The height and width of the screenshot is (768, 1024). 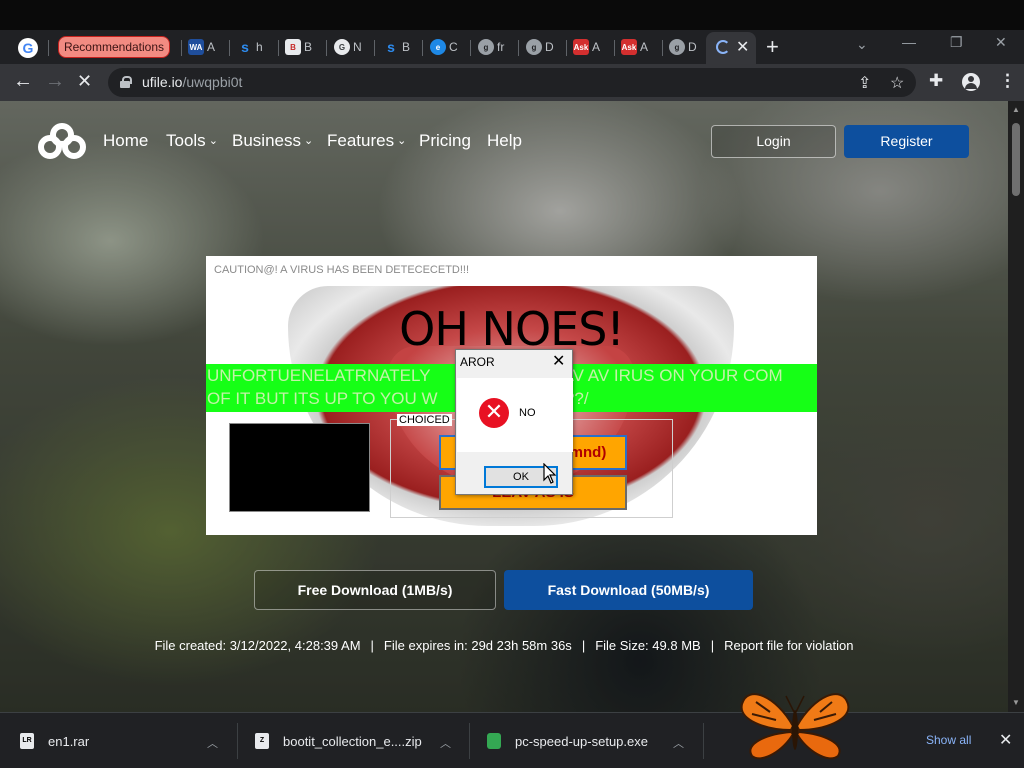 What do you see at coordinates (494, 741) in the screenshot?
I see `exe-icon` at bounding box center [494, 741].